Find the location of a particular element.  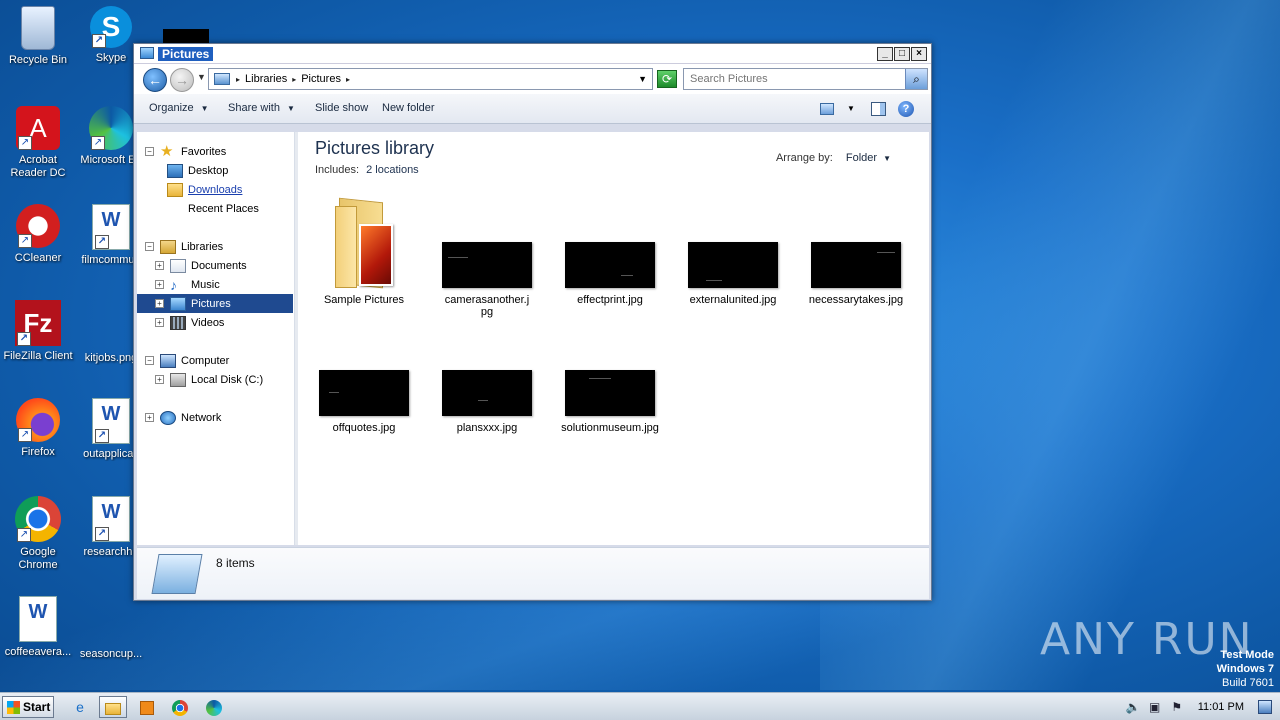

change-view-icon is located at coordinates (827, 109).